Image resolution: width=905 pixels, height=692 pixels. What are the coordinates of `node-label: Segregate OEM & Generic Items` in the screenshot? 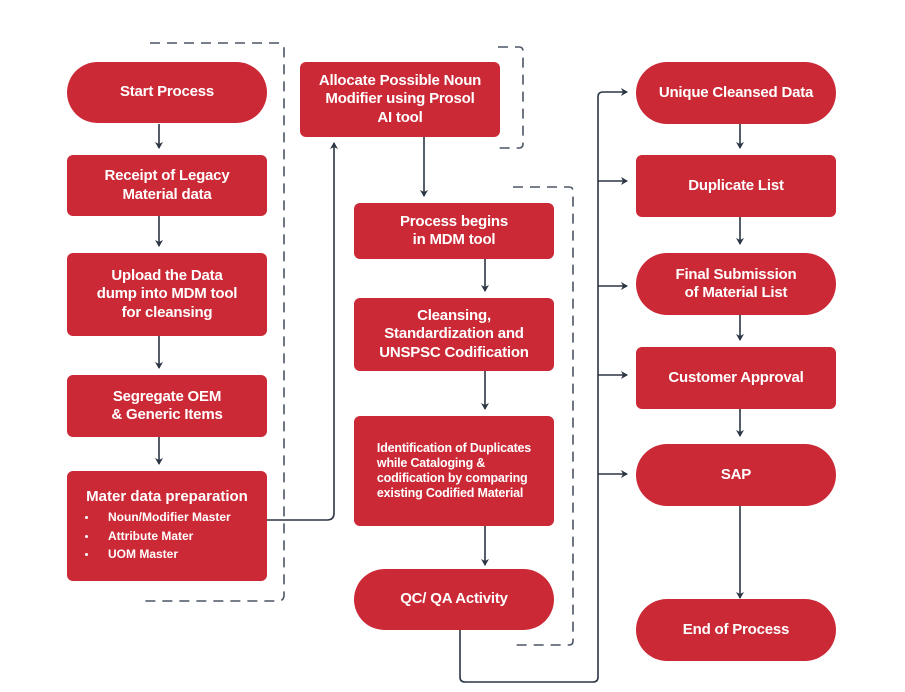 It's located at (167, 405).